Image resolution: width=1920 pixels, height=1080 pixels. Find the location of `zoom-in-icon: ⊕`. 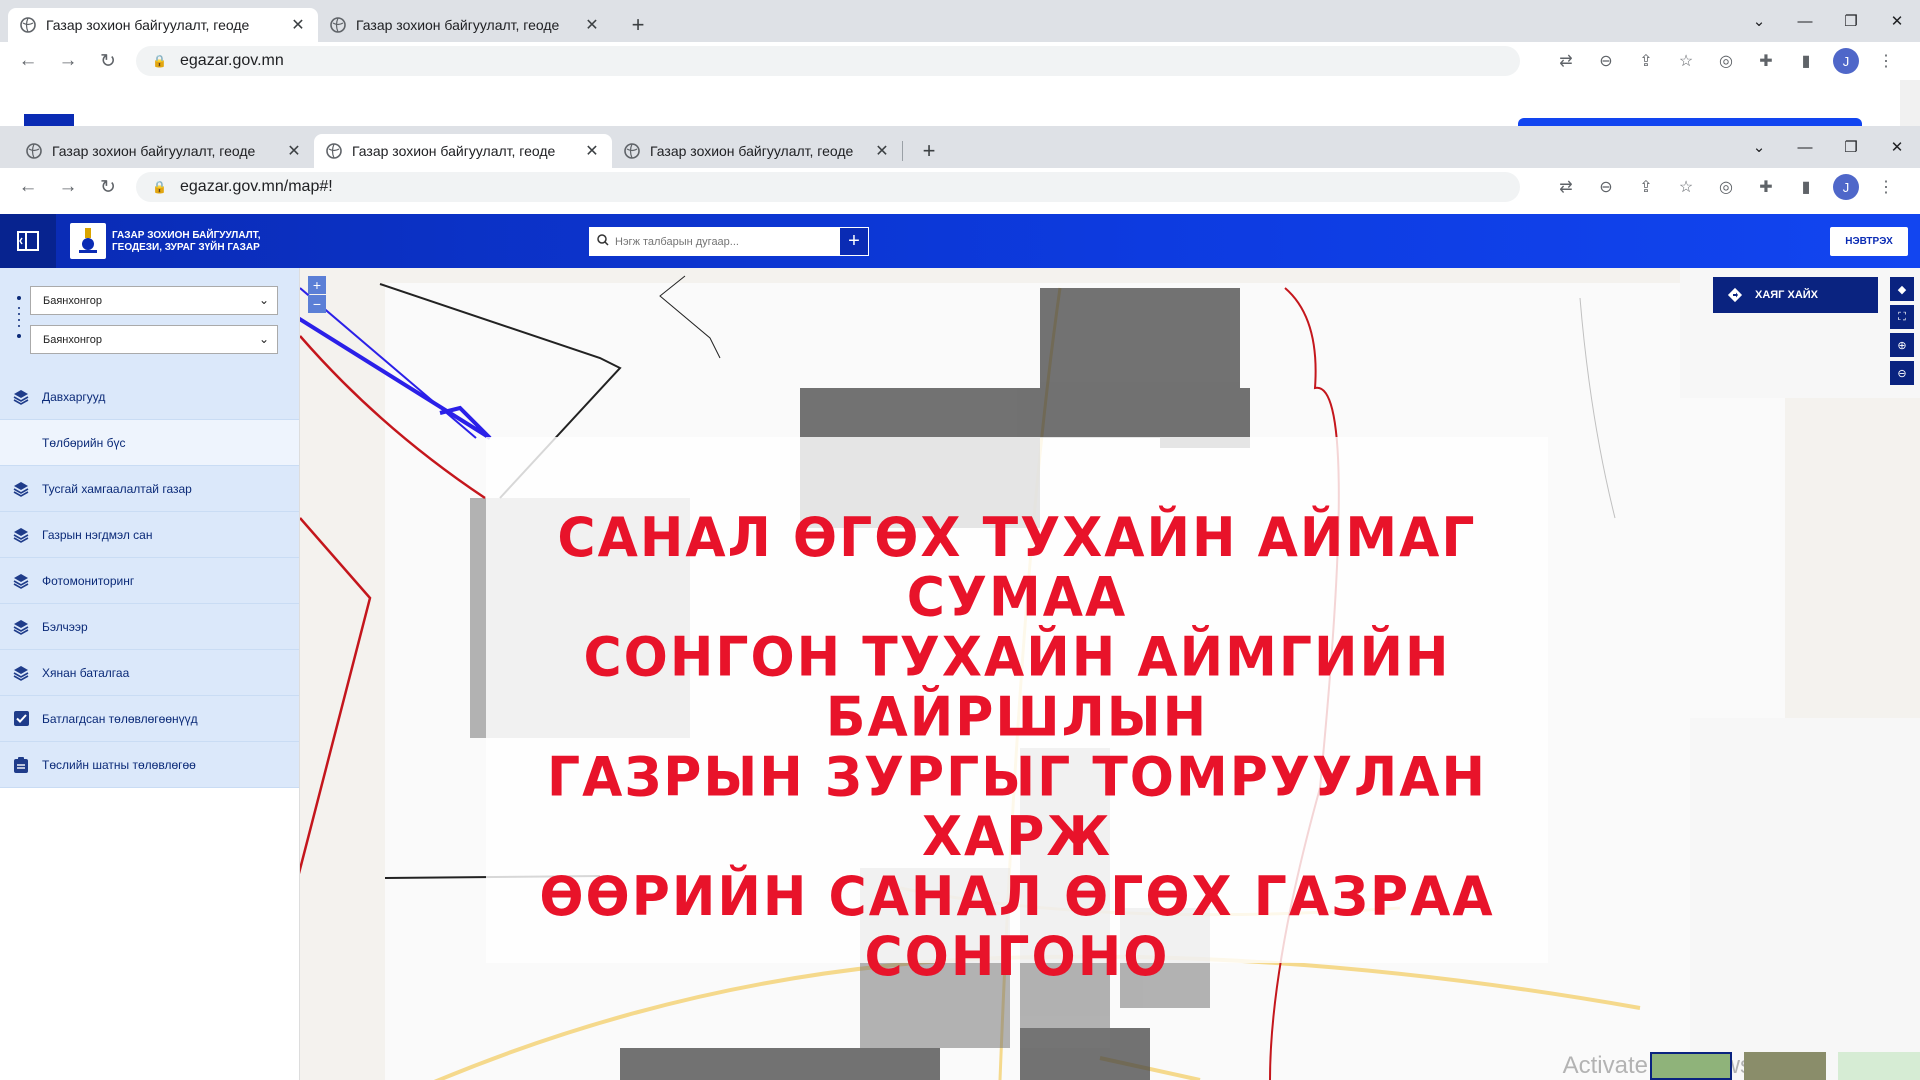

zoom-in-icon: ⊕ is located at coordinates (1902, 345).